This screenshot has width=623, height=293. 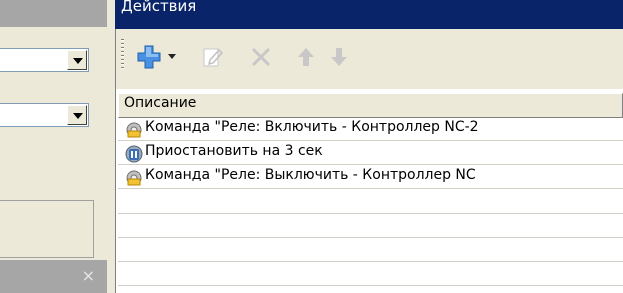 What do you see at coordinates (111, 146) in the screenshot?
I see `splitter` at bounding box center [111, 146].